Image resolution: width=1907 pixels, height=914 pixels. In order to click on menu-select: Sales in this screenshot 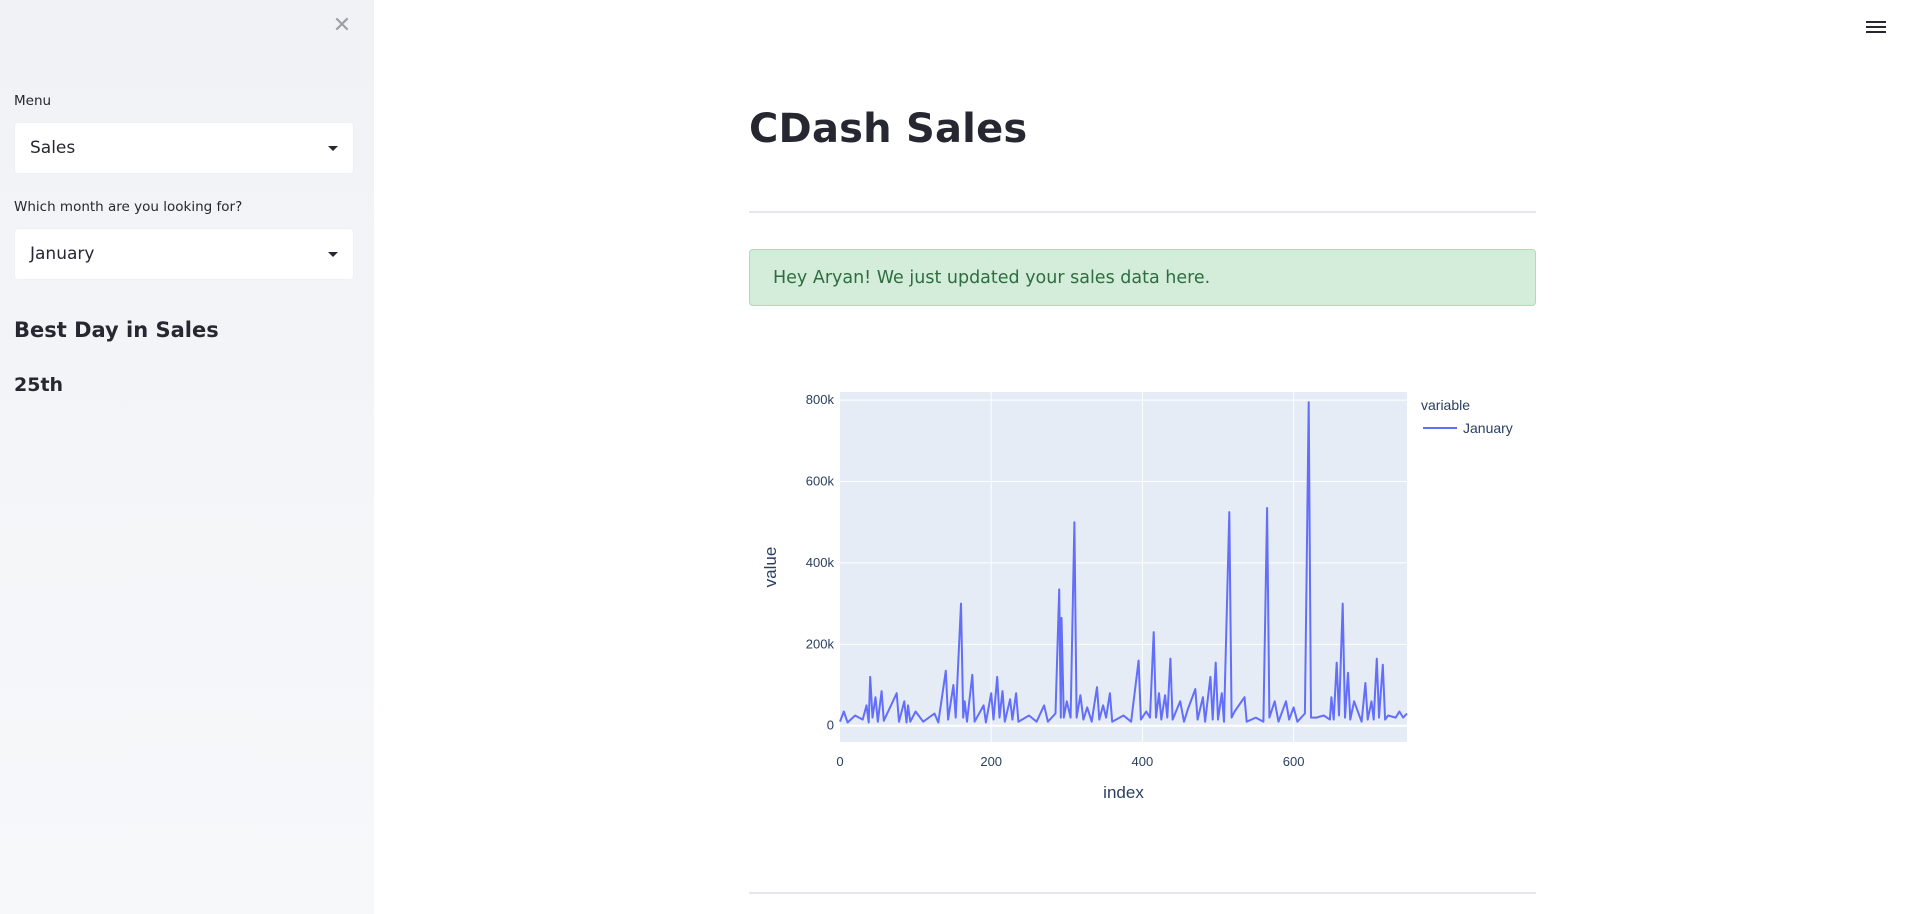, I will do `click(184, 148)`.